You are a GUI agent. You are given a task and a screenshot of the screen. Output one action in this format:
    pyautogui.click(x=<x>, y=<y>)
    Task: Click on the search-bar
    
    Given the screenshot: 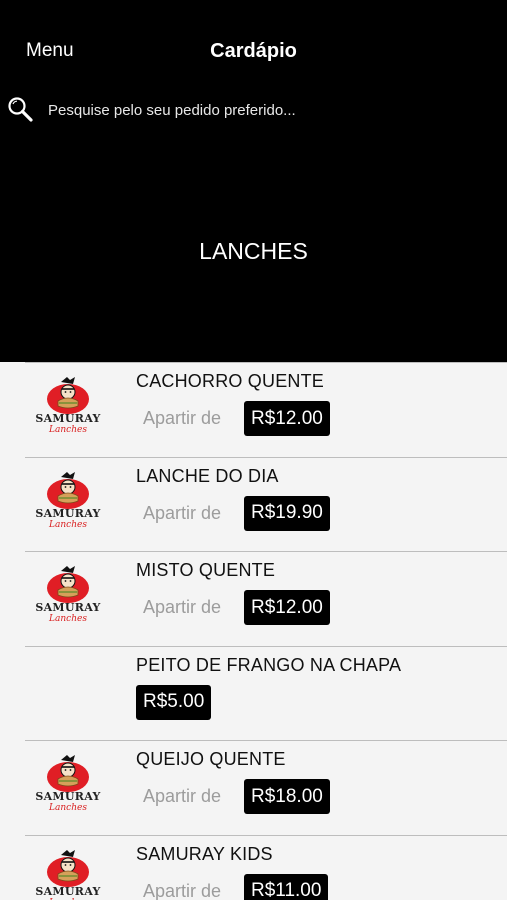 What is the action you would take?
    pyautogui.click(x=251, y=110)
    